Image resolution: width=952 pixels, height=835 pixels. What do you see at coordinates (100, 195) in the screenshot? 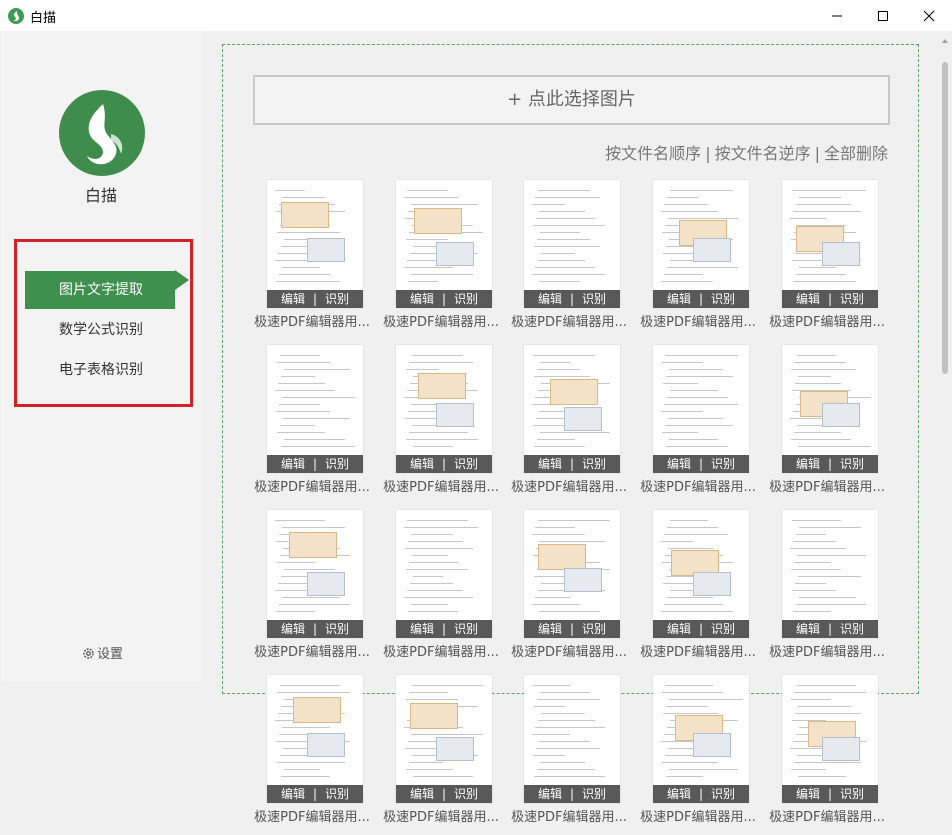
I see `app-name: 白描` at bounding box center [100, 195].